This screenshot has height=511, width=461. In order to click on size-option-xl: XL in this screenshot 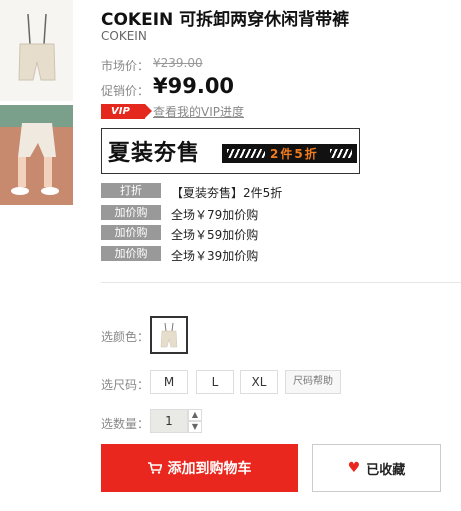, I will do `click(259, 382)`.